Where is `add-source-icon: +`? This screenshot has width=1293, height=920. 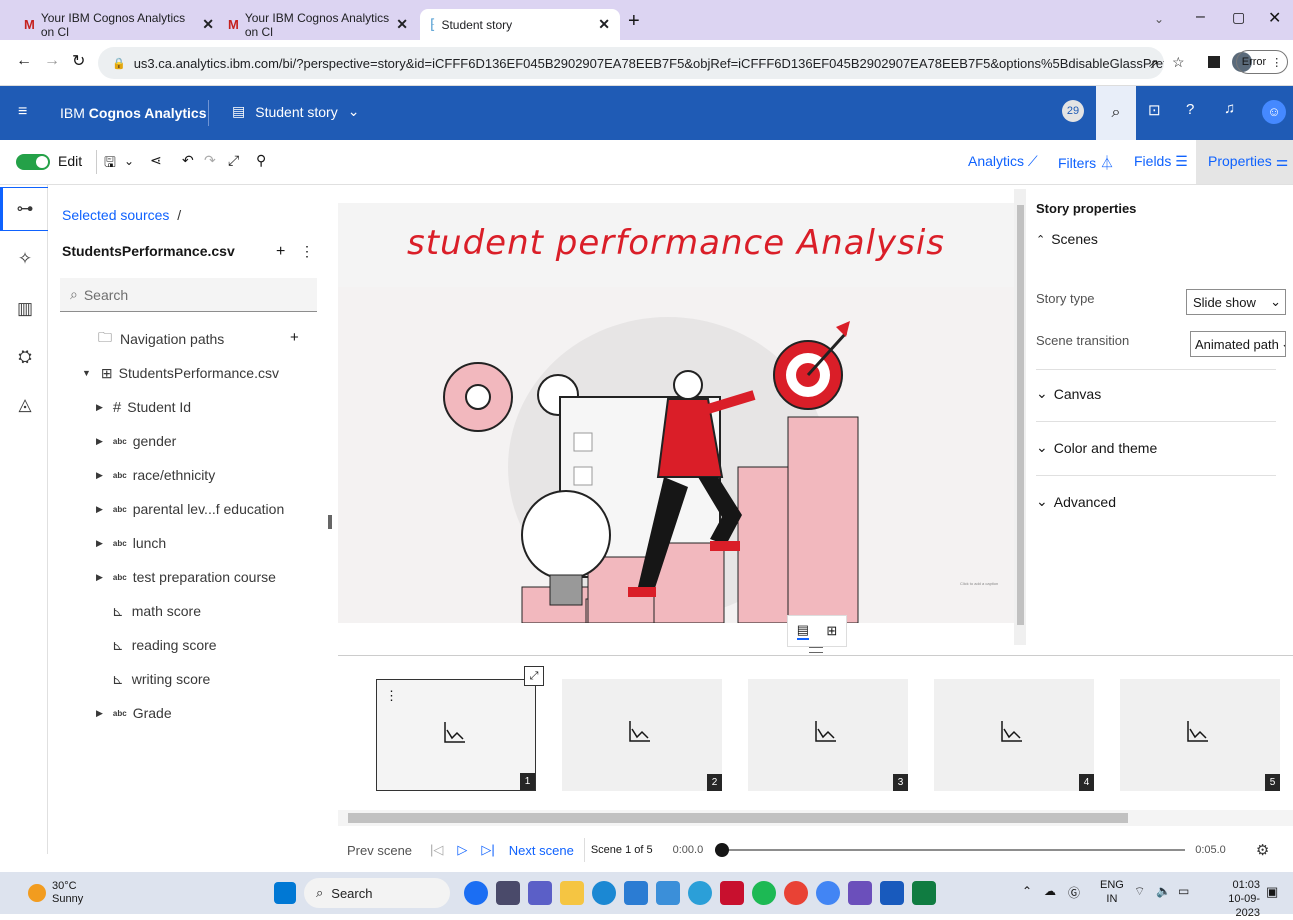
add-source-icon: + is located at coordinates (280, 252).